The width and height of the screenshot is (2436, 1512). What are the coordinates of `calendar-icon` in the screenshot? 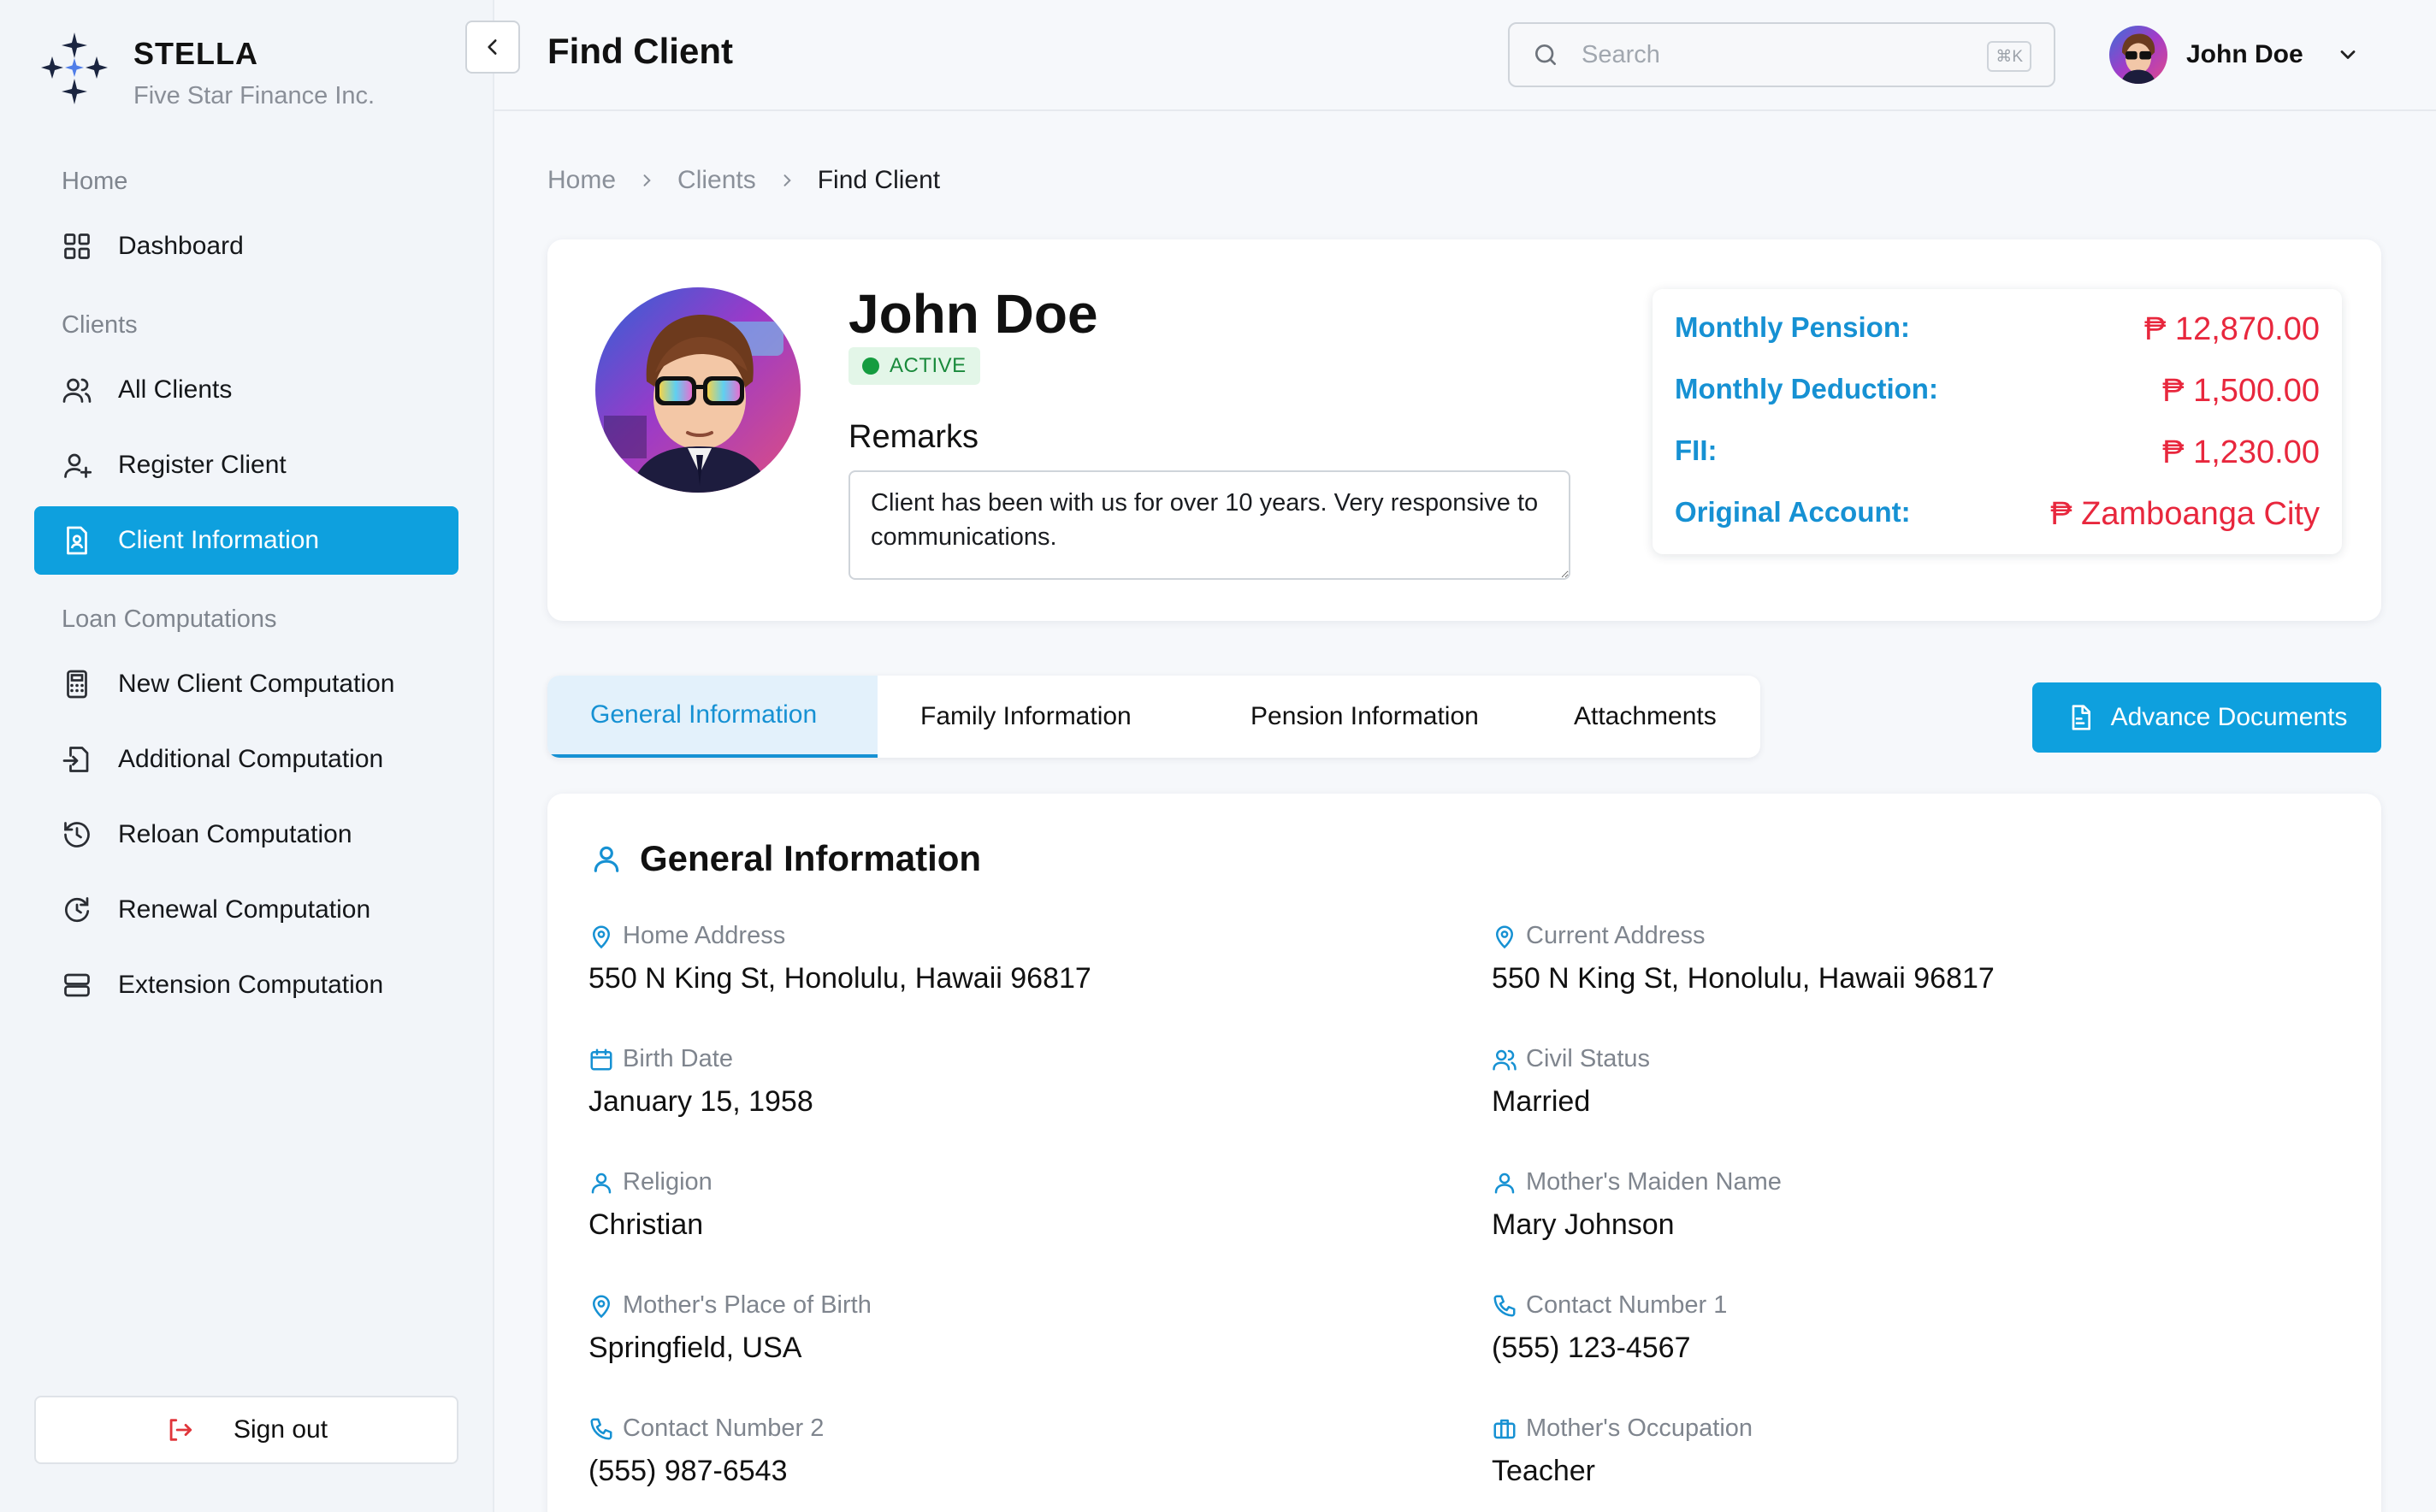 It's located at (601, 1059).